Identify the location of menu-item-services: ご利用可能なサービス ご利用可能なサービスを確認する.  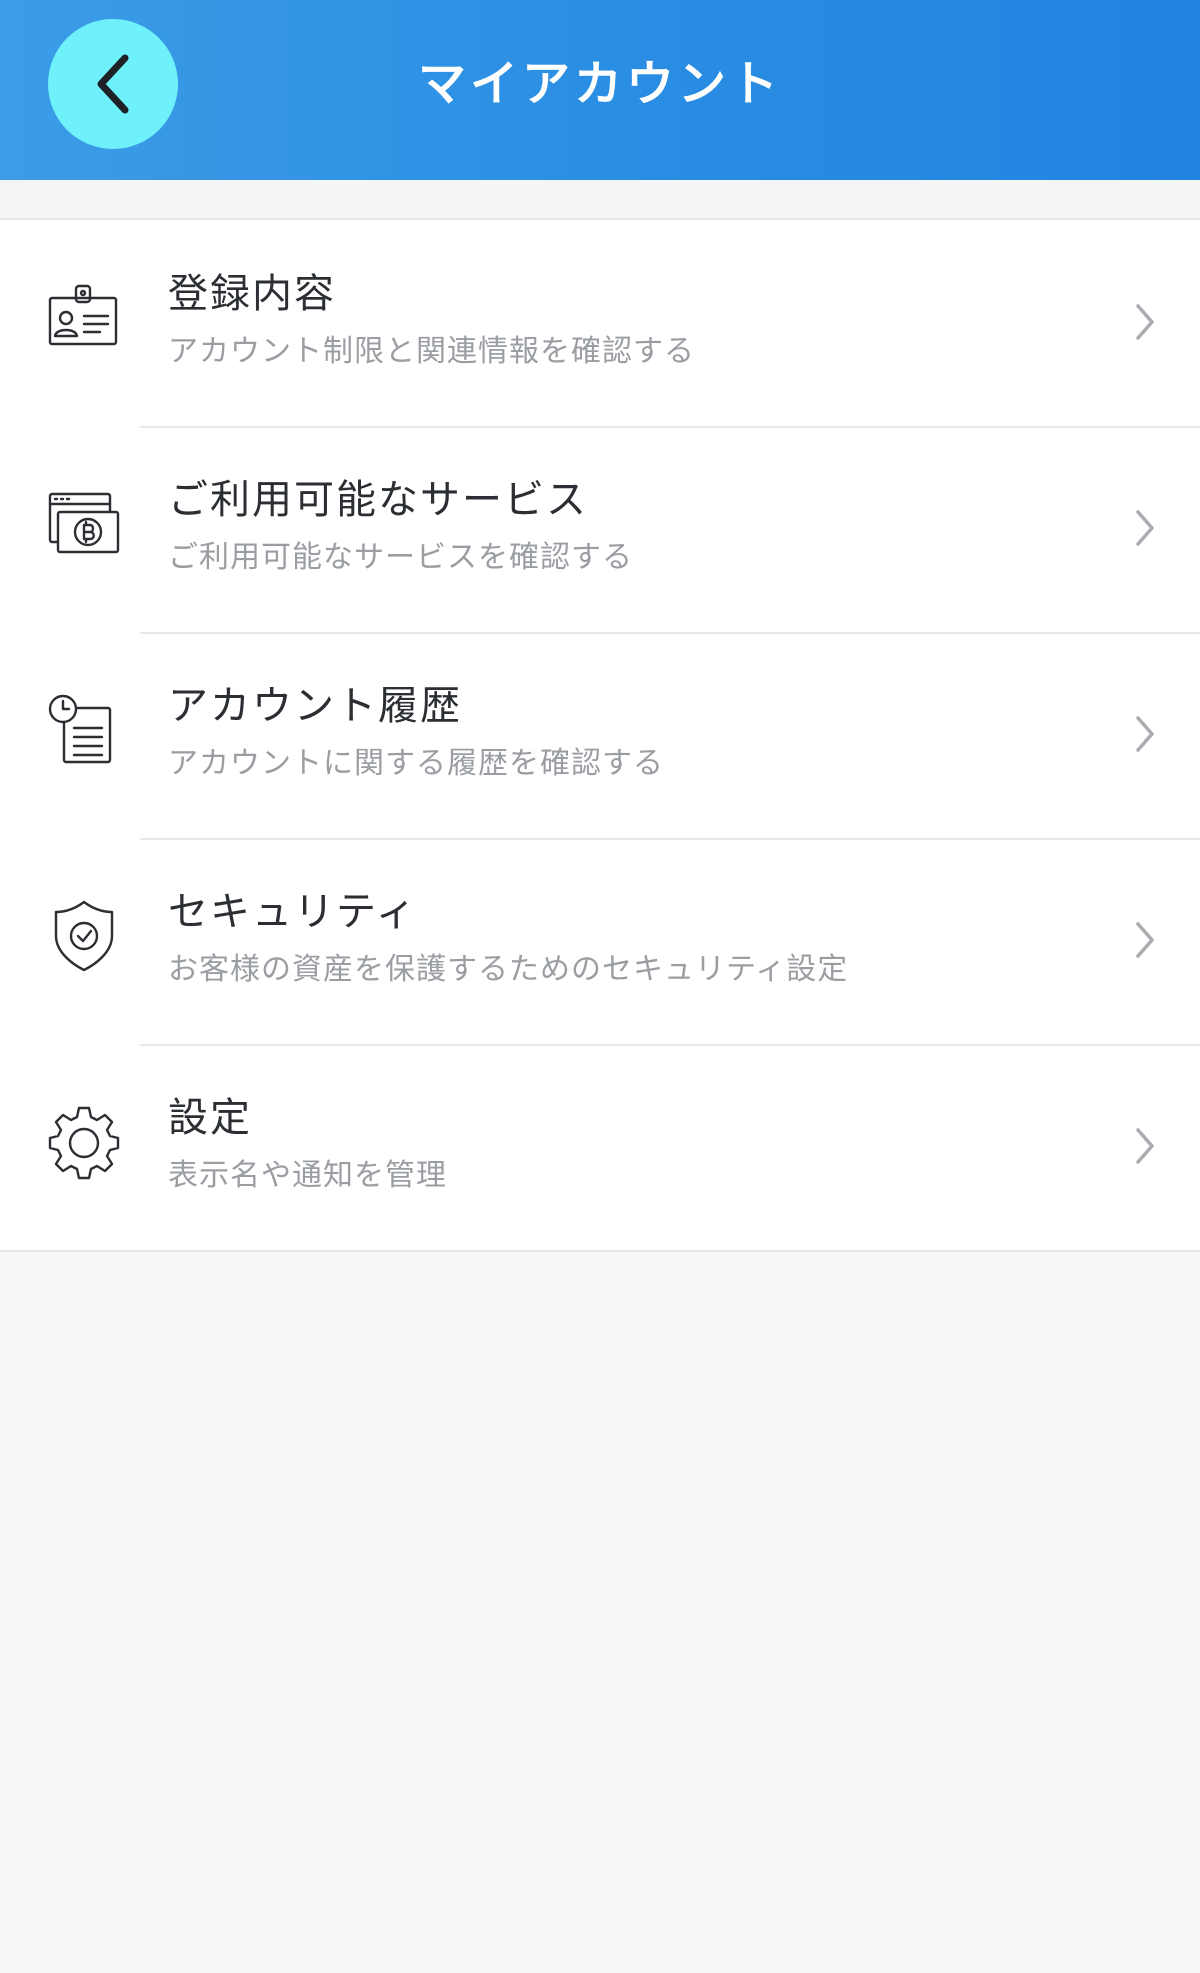
(600, 529).